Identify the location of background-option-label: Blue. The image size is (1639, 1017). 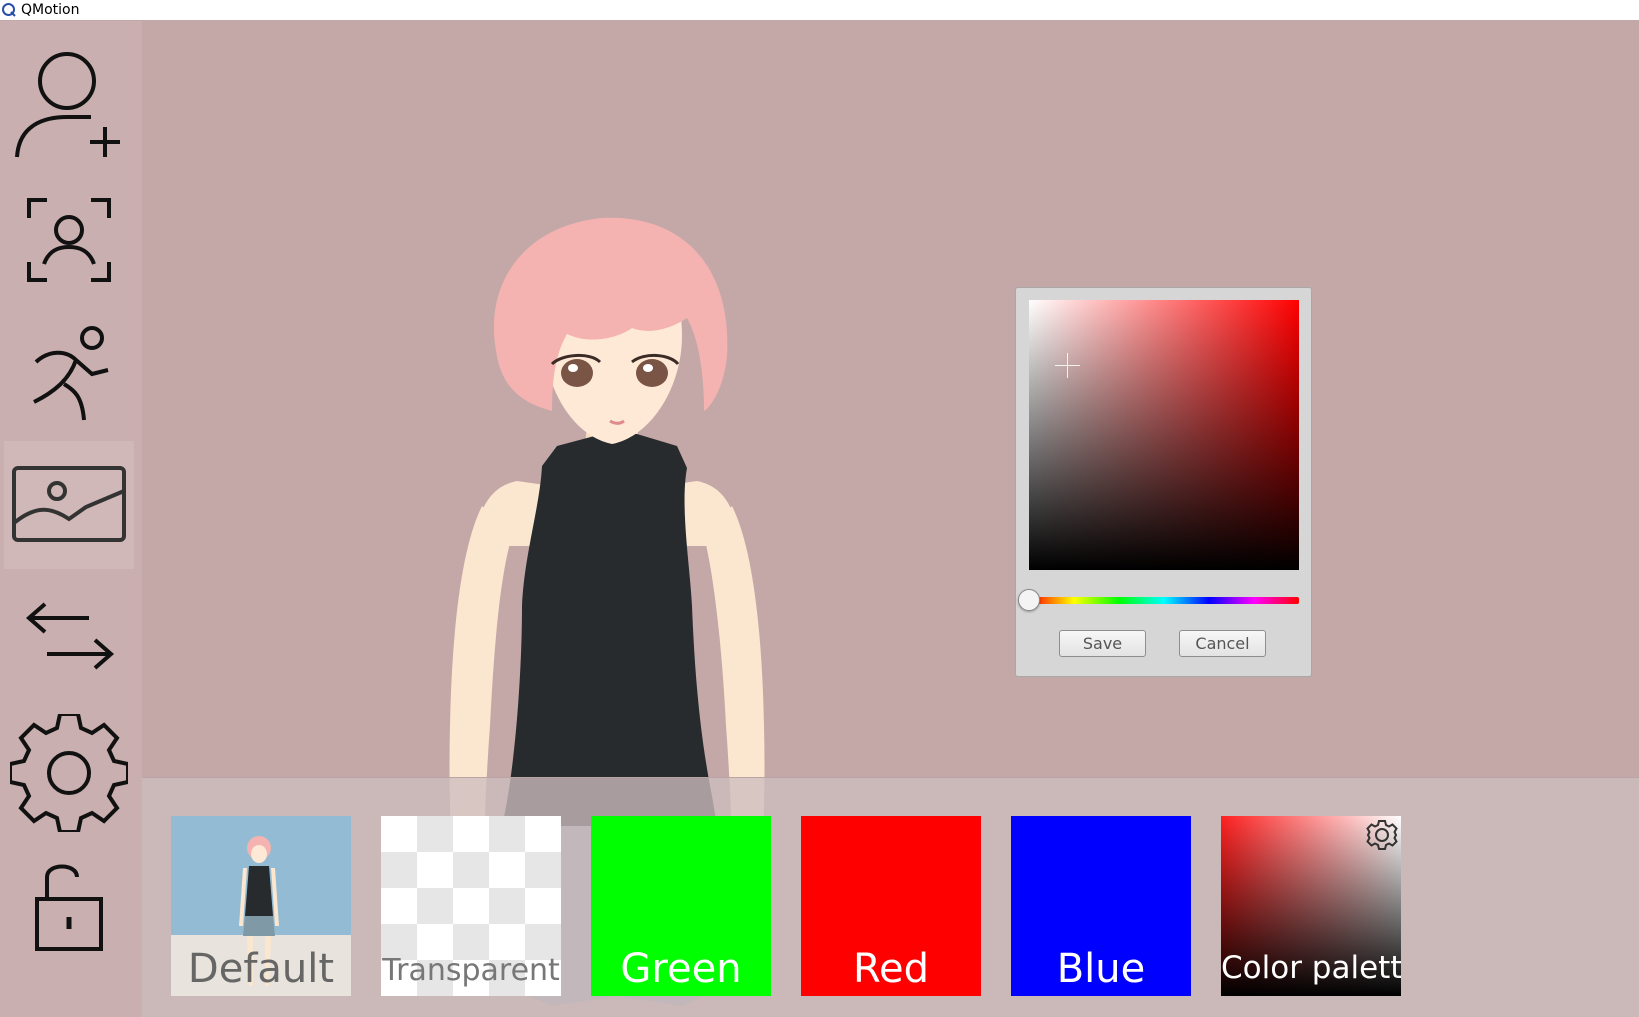
(1101, 969).